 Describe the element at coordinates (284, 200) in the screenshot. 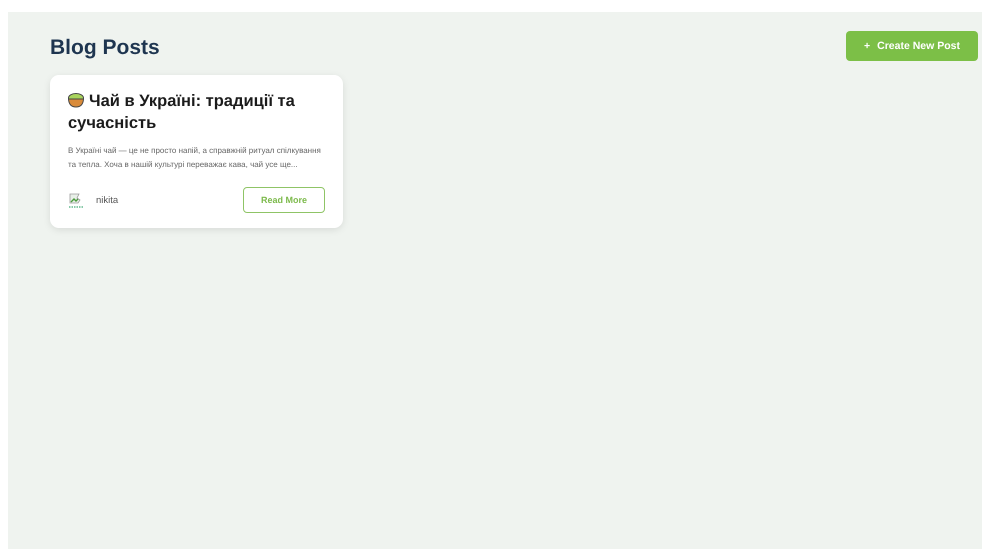

I see `read-more-button: Read More` at that location.